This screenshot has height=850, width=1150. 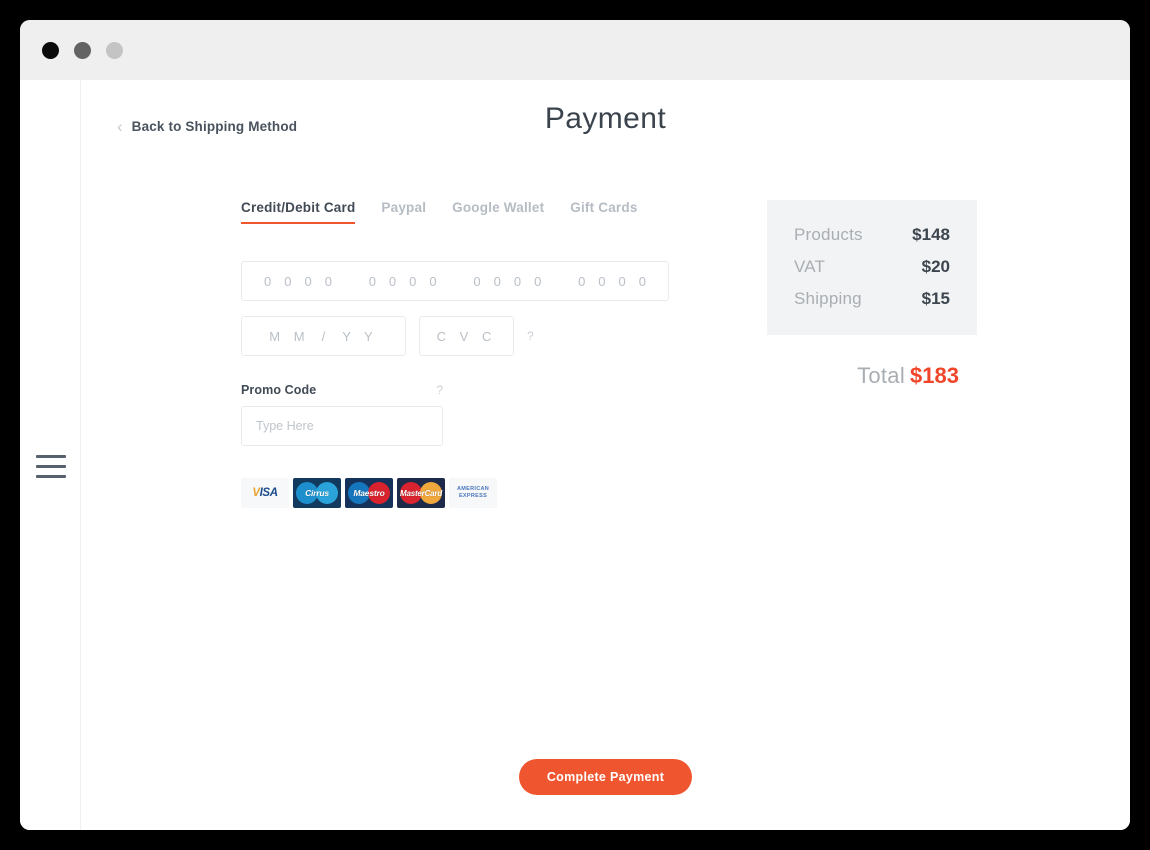 What do you see at coordinates (268, 493) in the screenshot?
I see `visa-logo-rest: ISA` at bounding box center [268, 493].